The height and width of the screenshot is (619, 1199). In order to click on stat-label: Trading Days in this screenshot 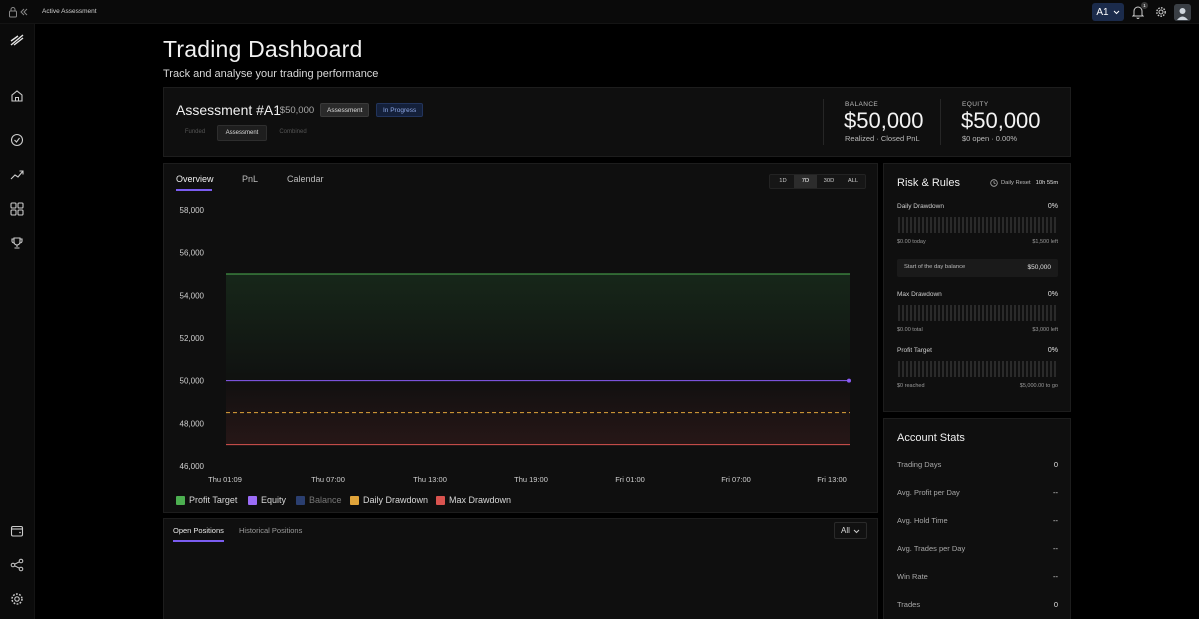, I will do `click(919, 464)`.